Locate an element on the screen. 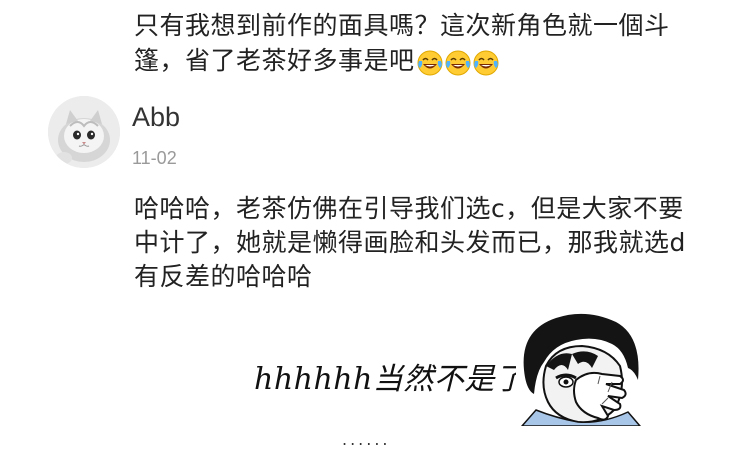 The height and width of the screenshot is (468, 750). comment-line-1: 哈哈哈，老茶仿佛在引导我们选c，但是大家不要 is located at coordinates (409, 208).